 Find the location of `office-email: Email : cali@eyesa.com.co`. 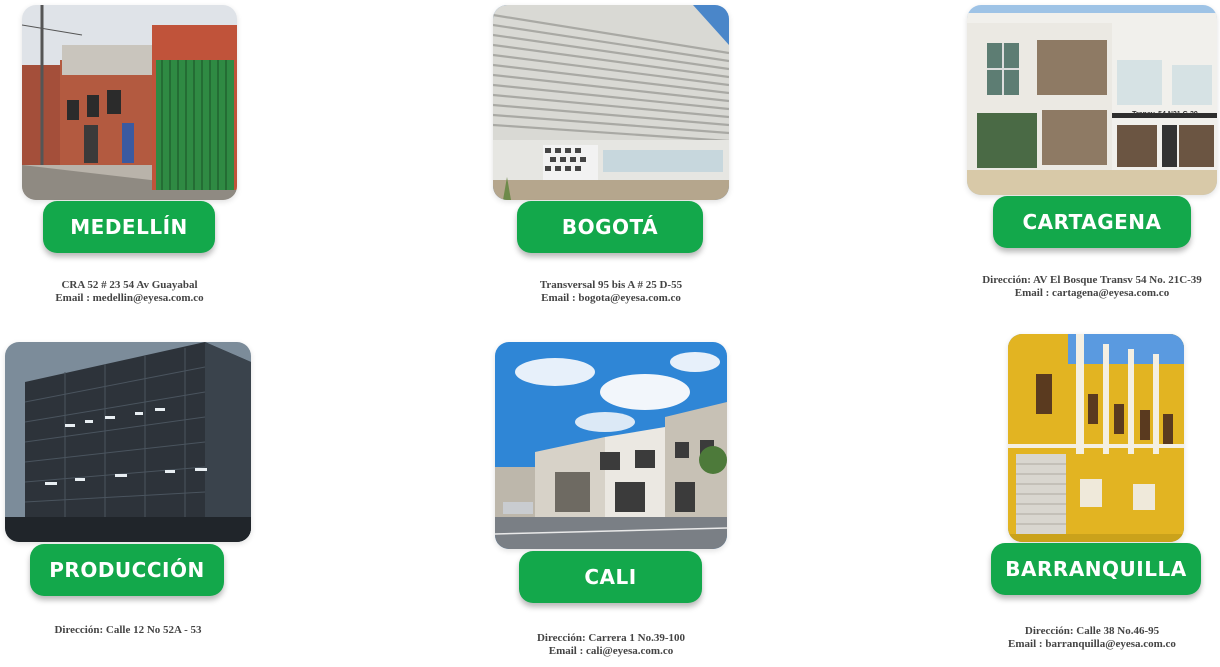

office-email: Email : cali@eyesa.com.co is located at coordinates (611, 651).